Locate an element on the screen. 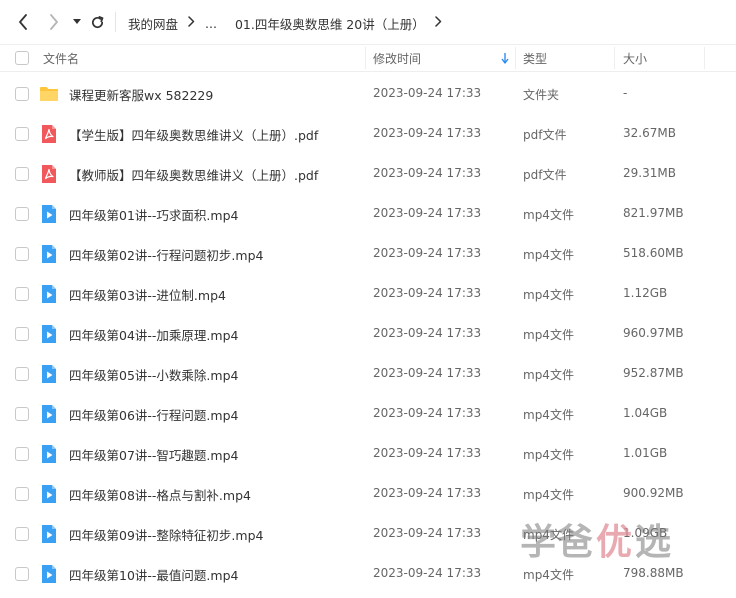 This screenshot has height=598, width=736. back-button is located at coordinates (23, 22).